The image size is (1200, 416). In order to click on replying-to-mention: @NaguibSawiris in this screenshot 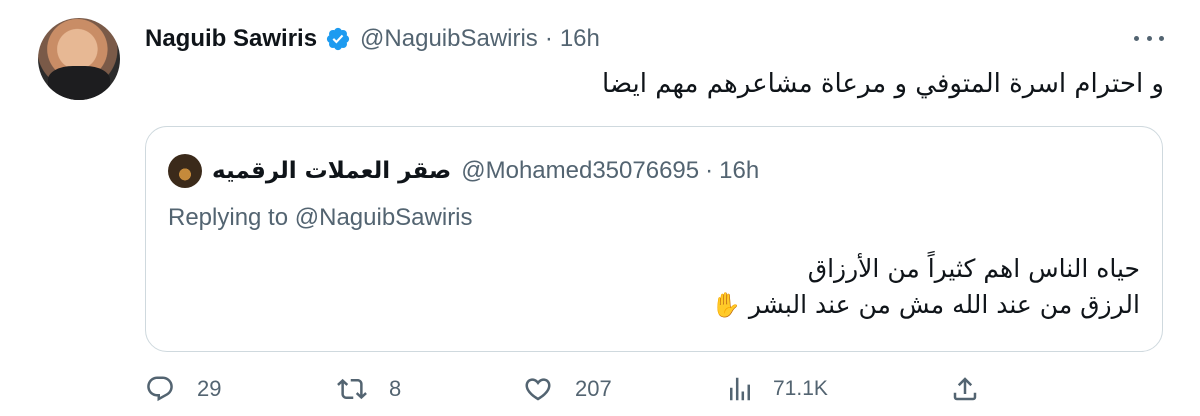, I will do `click(384, 217)`.